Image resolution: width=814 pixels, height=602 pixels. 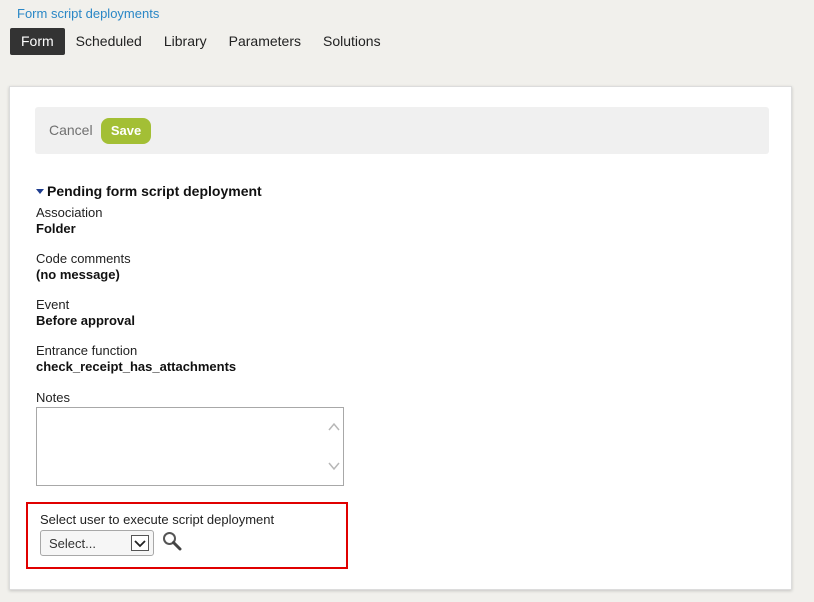 I want to click on search-icon, so click(x=172, y=541).